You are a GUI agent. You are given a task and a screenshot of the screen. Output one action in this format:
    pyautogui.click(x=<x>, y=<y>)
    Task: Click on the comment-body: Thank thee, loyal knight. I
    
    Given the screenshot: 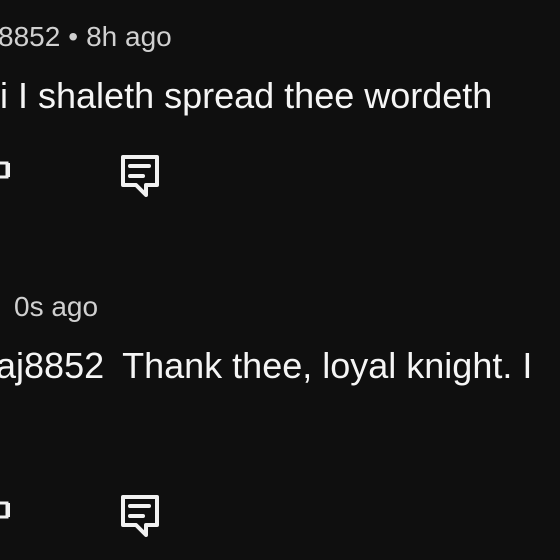 What is the action you would take?
    pyautogui.click(x=327, y=365)
    